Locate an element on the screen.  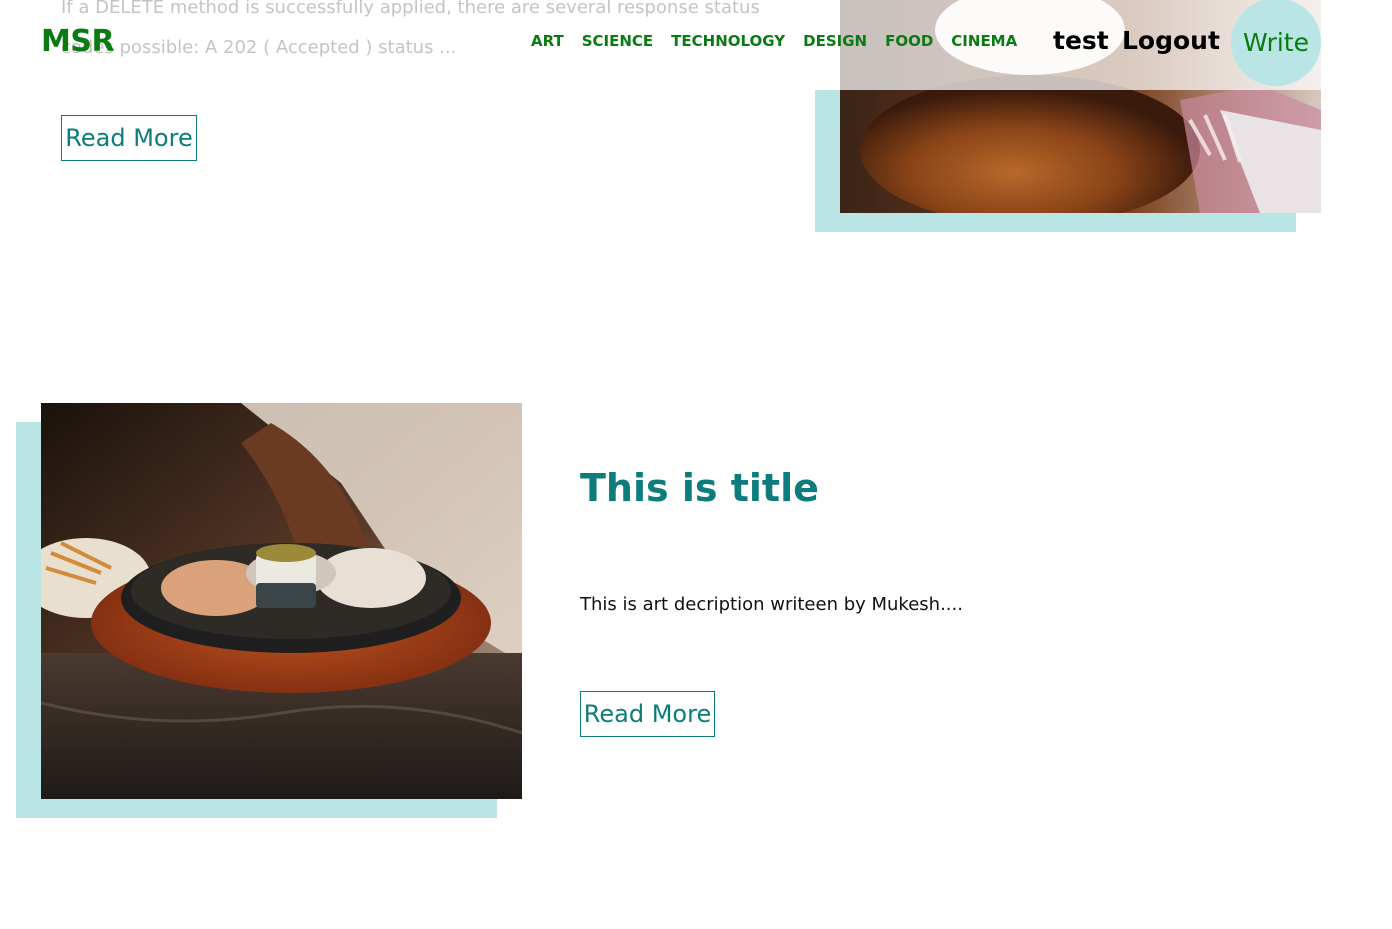
post-image is located at coordinates (281, 601).